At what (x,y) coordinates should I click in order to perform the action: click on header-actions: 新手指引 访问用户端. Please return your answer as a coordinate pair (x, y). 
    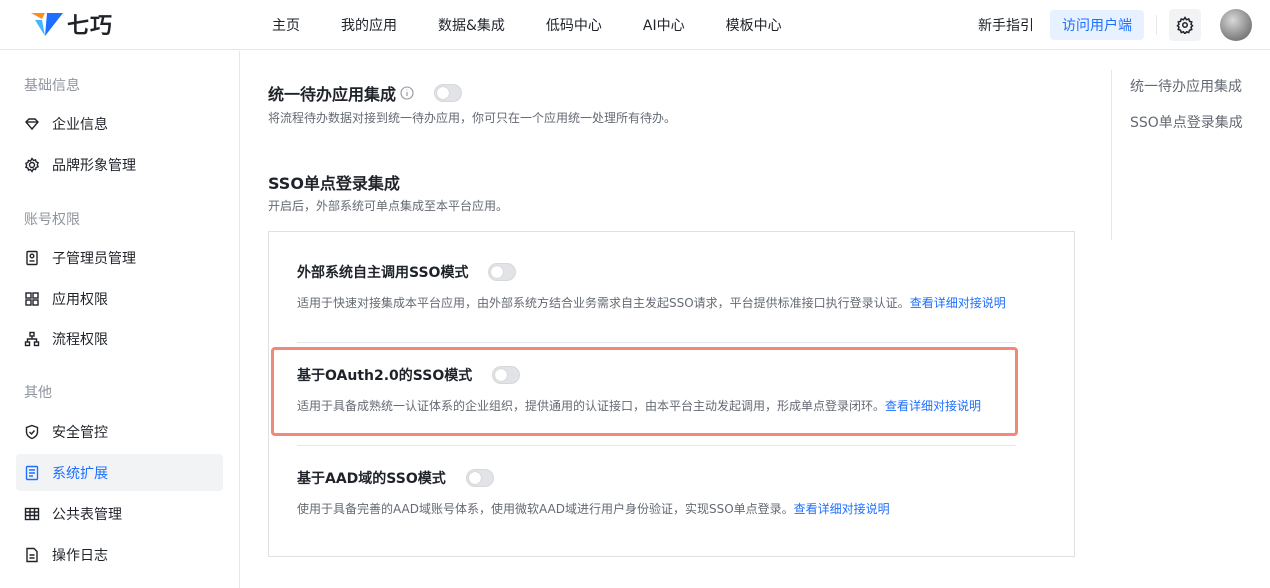
    Looking at the image, I should click on (1124, 25).